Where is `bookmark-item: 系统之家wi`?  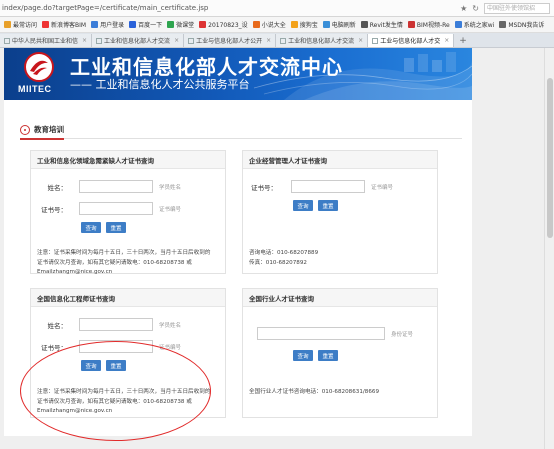 bookmark-item: 系统之家wi is located at coordinates (474, 24).